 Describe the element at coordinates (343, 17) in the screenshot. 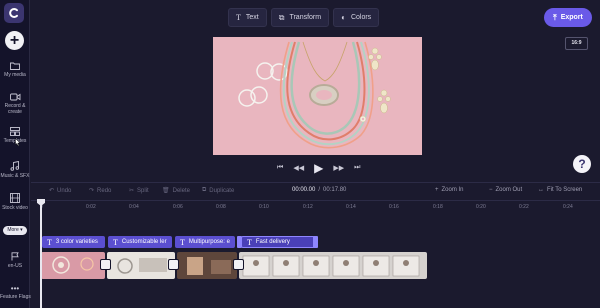

I see `colors-icon: ◐` at that location.